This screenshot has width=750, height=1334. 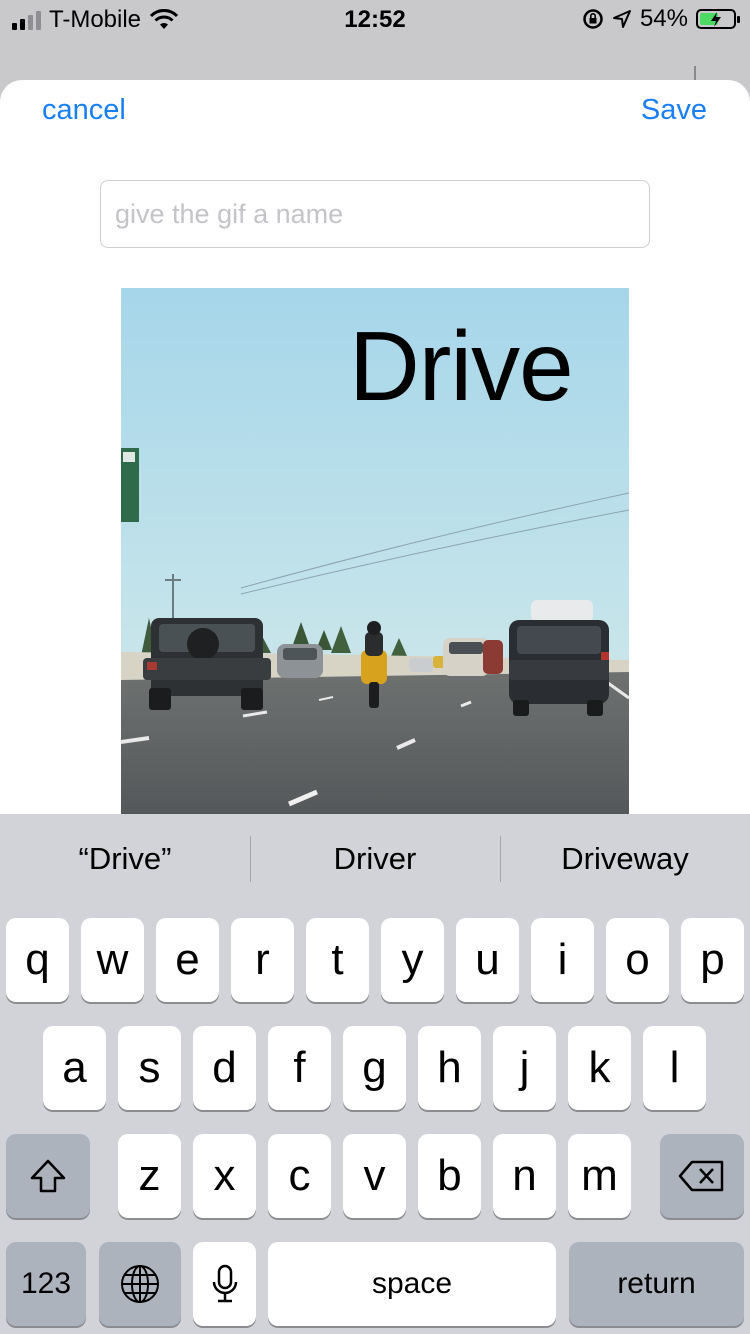 I want to click on suggestion-item: “Drive”, so click(x=125, y=859).